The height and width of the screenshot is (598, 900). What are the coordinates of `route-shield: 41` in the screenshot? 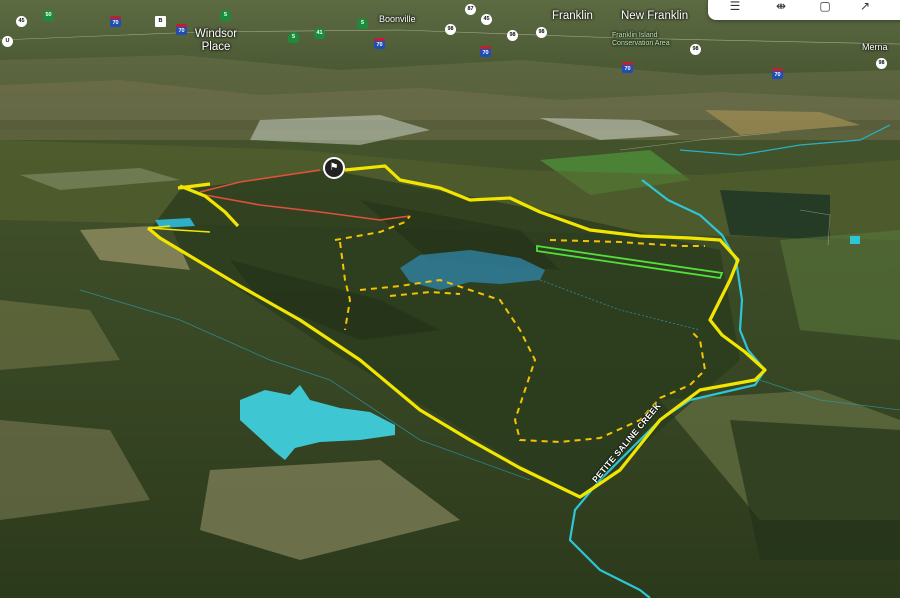 It's located at (319, 33).